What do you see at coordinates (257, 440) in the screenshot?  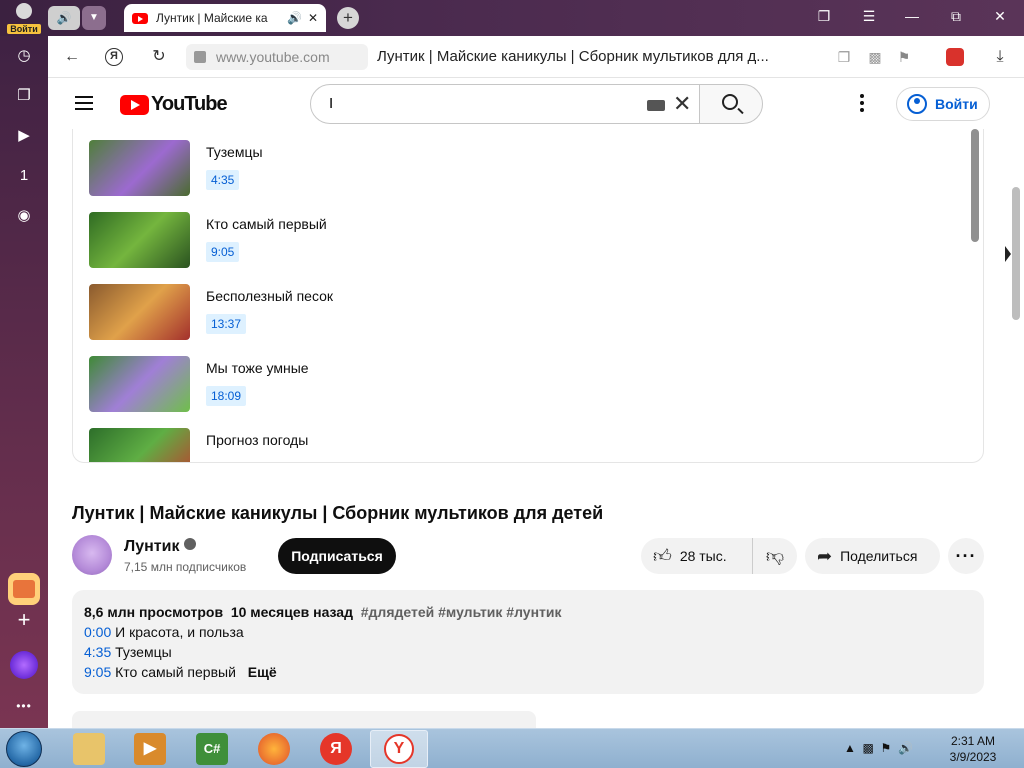 I see `chapter-title: Прогноз погоды` at bounding box center [257, 440].